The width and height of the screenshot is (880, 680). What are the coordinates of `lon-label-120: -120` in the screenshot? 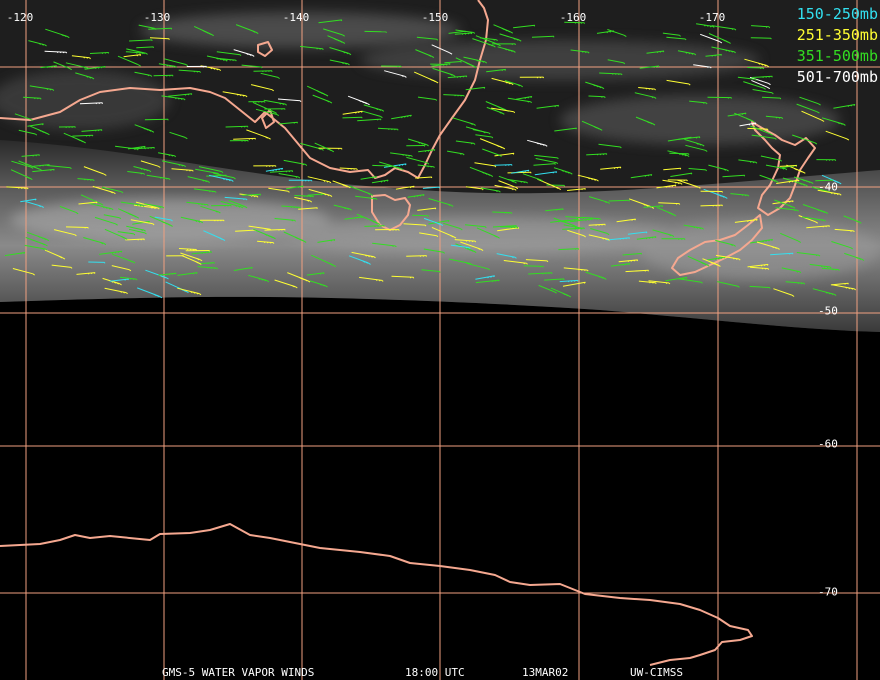 It's located at (20, 17).